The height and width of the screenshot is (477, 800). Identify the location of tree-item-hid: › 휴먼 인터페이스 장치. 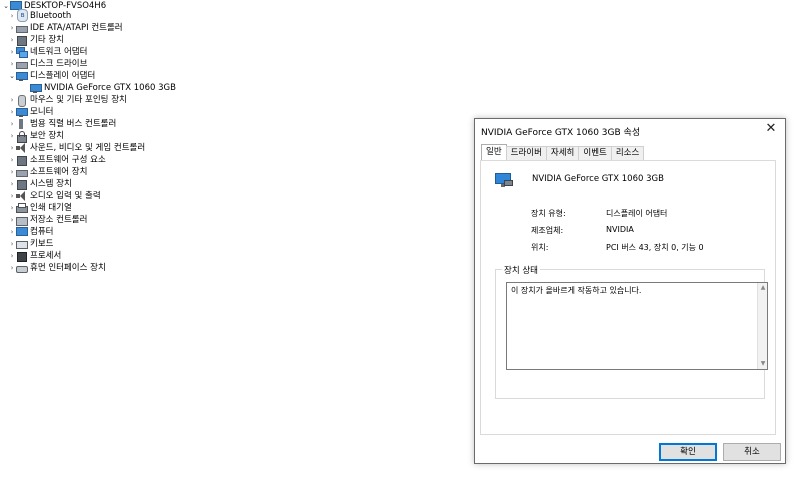
(57, 268).